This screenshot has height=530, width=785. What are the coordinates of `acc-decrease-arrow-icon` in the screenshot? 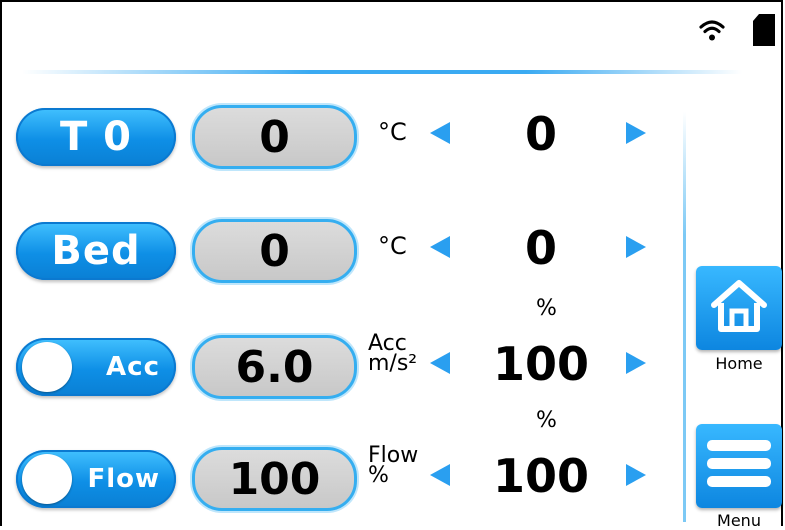 It's located at (440, 363).